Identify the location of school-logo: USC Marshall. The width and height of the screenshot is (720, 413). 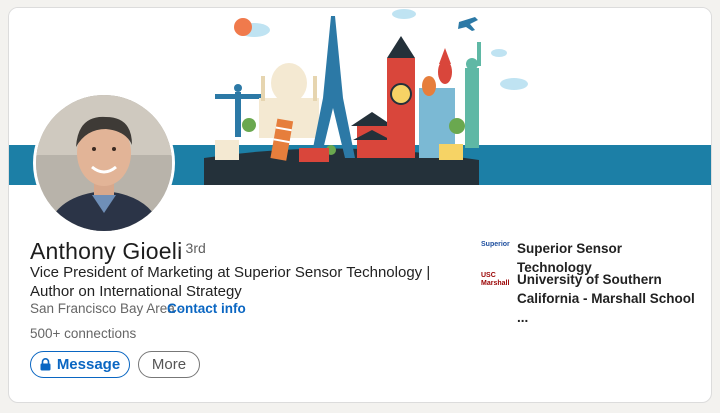
(495, 279).